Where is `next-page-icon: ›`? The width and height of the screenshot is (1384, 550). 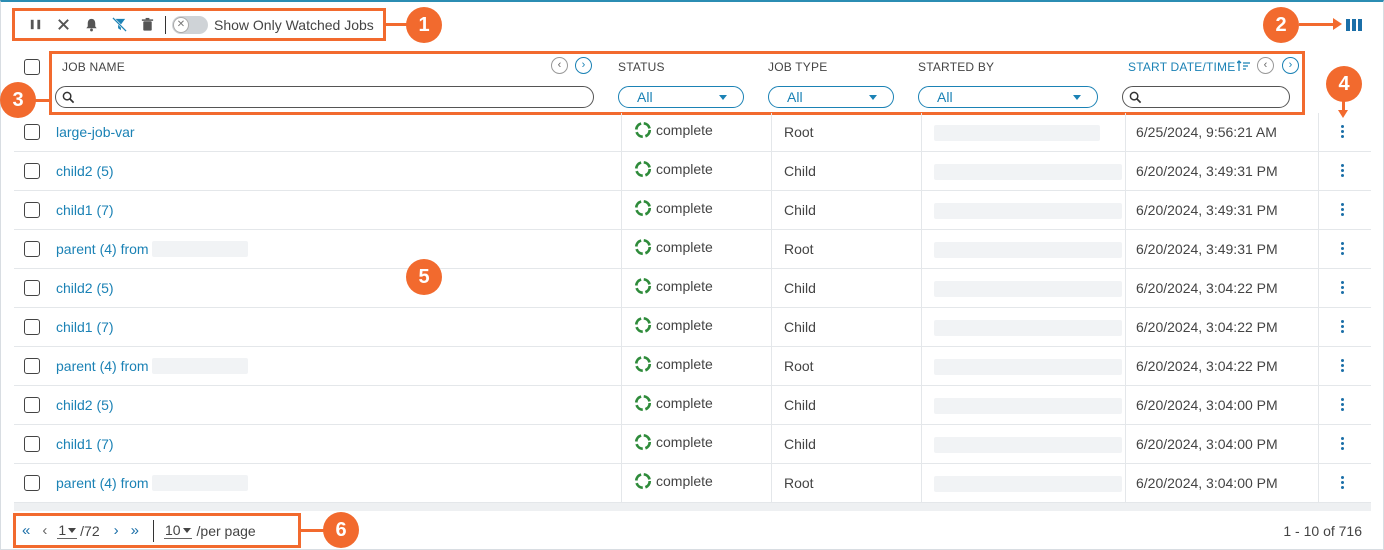 next-page-icon: › is located at coordinates (116, 530).